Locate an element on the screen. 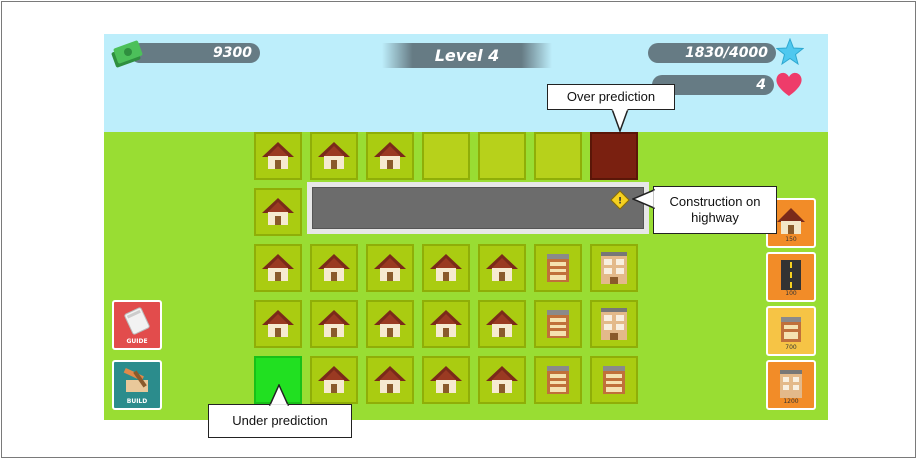 The height and width of the screenshot is (459, 917). shop-tower-price: 1200 is located at coordinates (791, 401).